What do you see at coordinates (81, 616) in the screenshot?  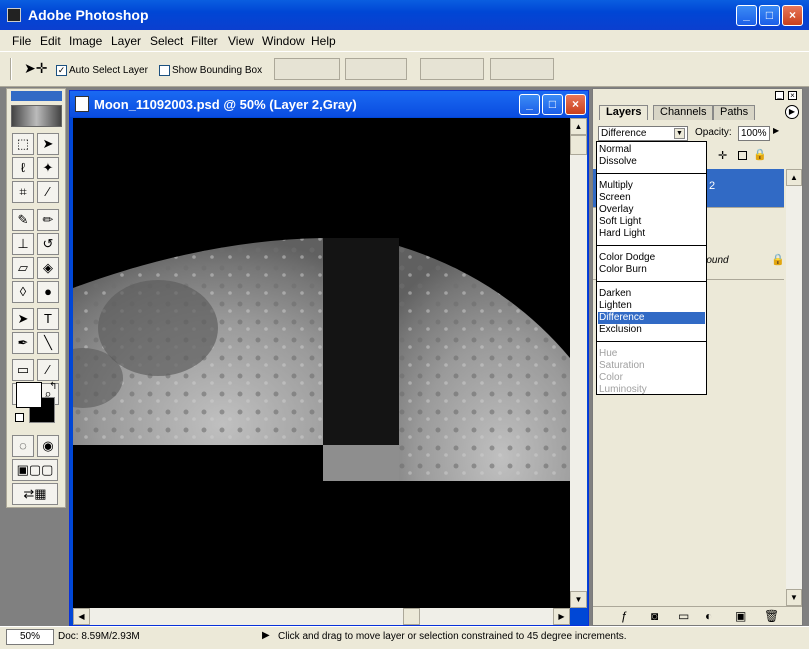 I see `scroll-left-icon: ◀` at bounding box center [81, 616].